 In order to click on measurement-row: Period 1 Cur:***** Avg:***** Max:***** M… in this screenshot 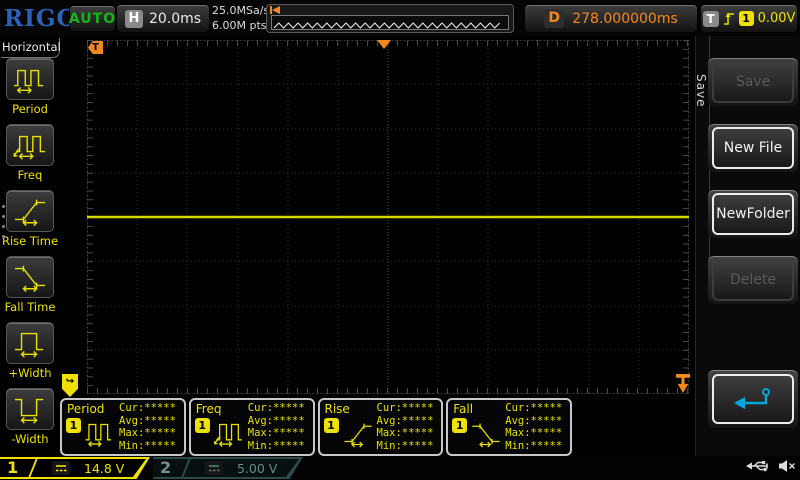, I will do `click(316, 427)`.